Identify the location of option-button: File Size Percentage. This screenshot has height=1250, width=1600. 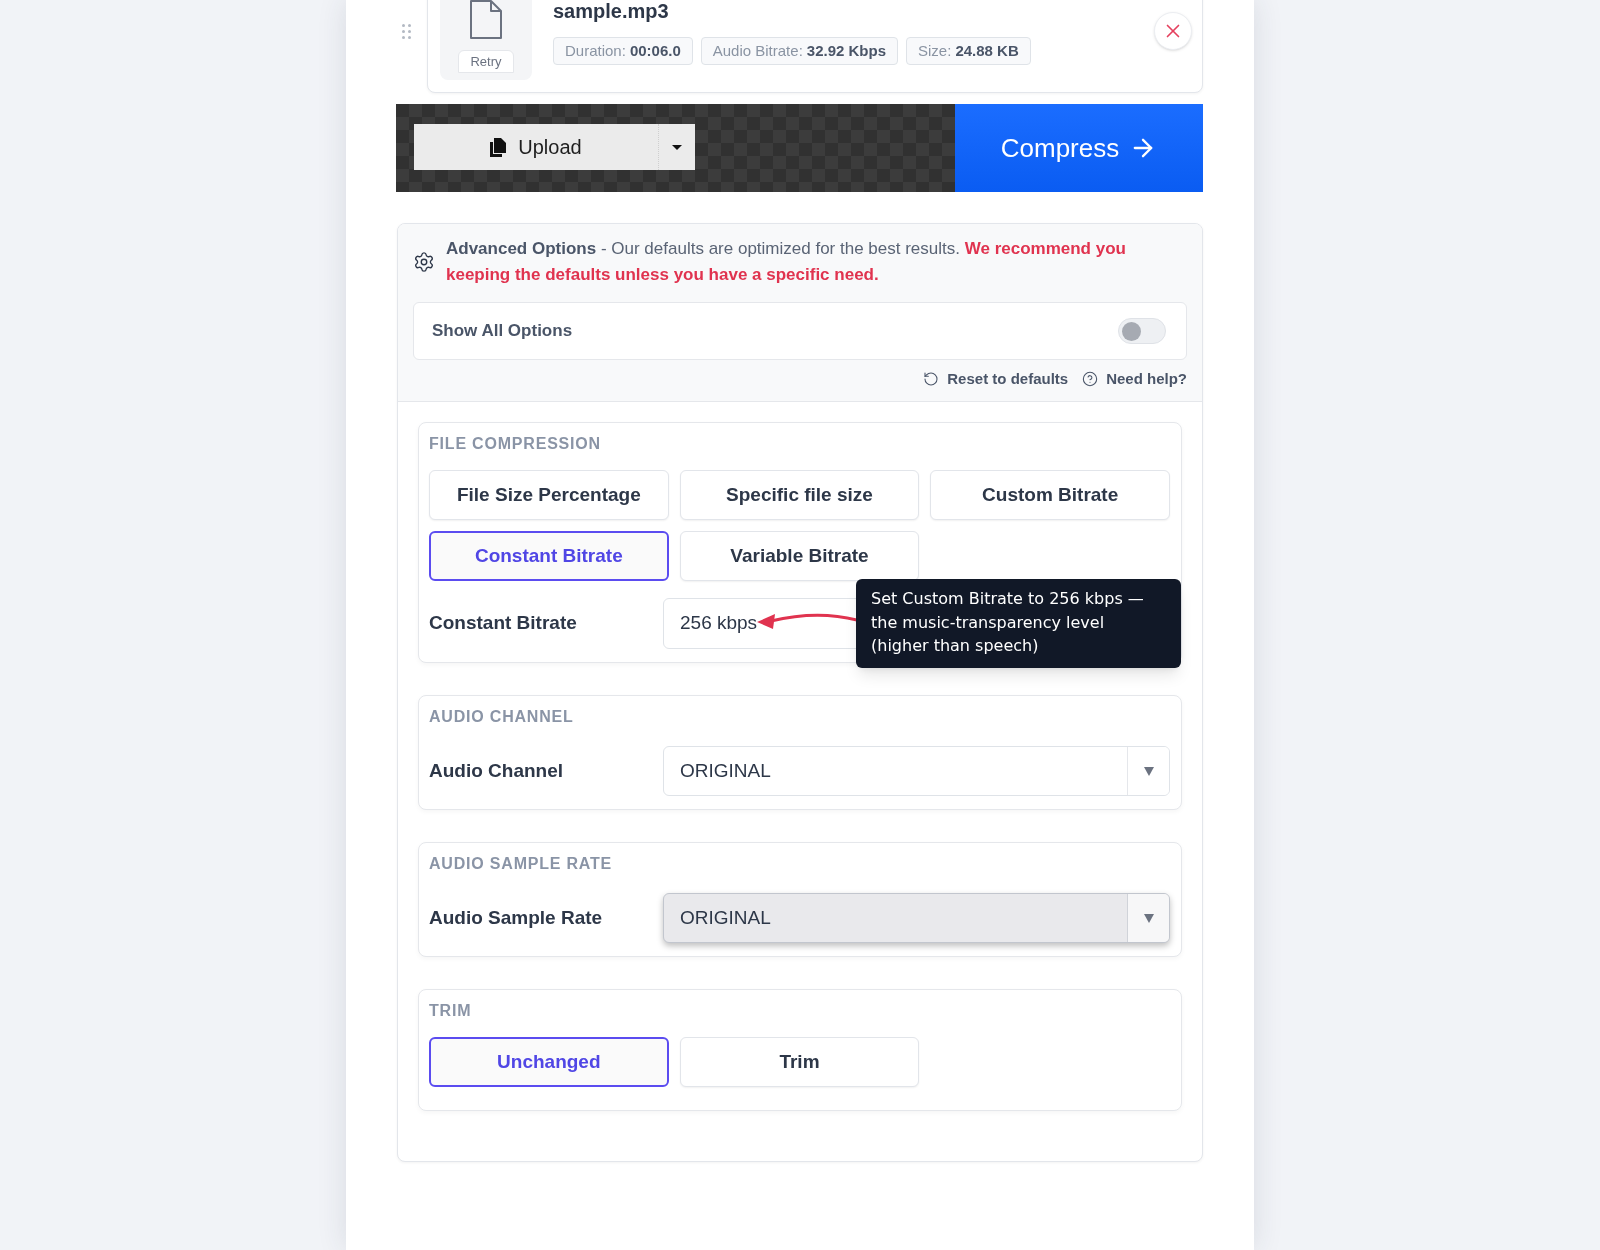
(549, 495).